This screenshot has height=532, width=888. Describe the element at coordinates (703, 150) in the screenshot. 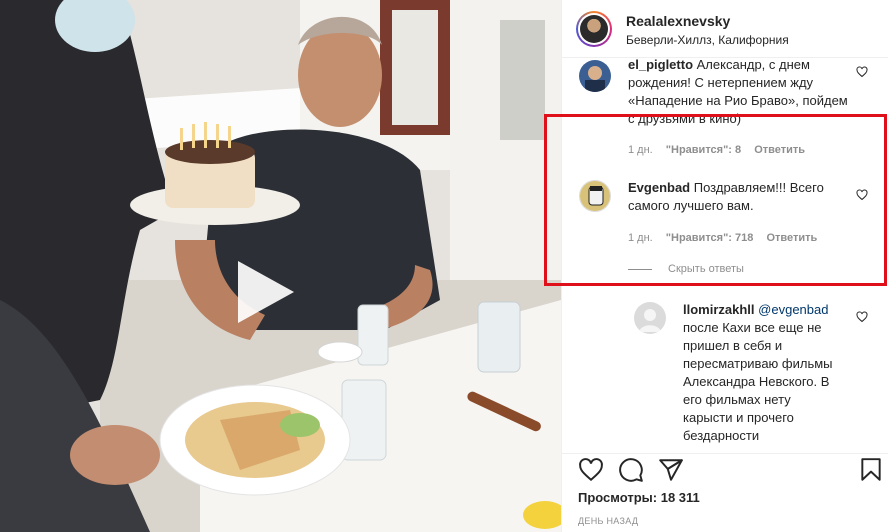

I see `comment-likes: "Нравится": 8` at that location.